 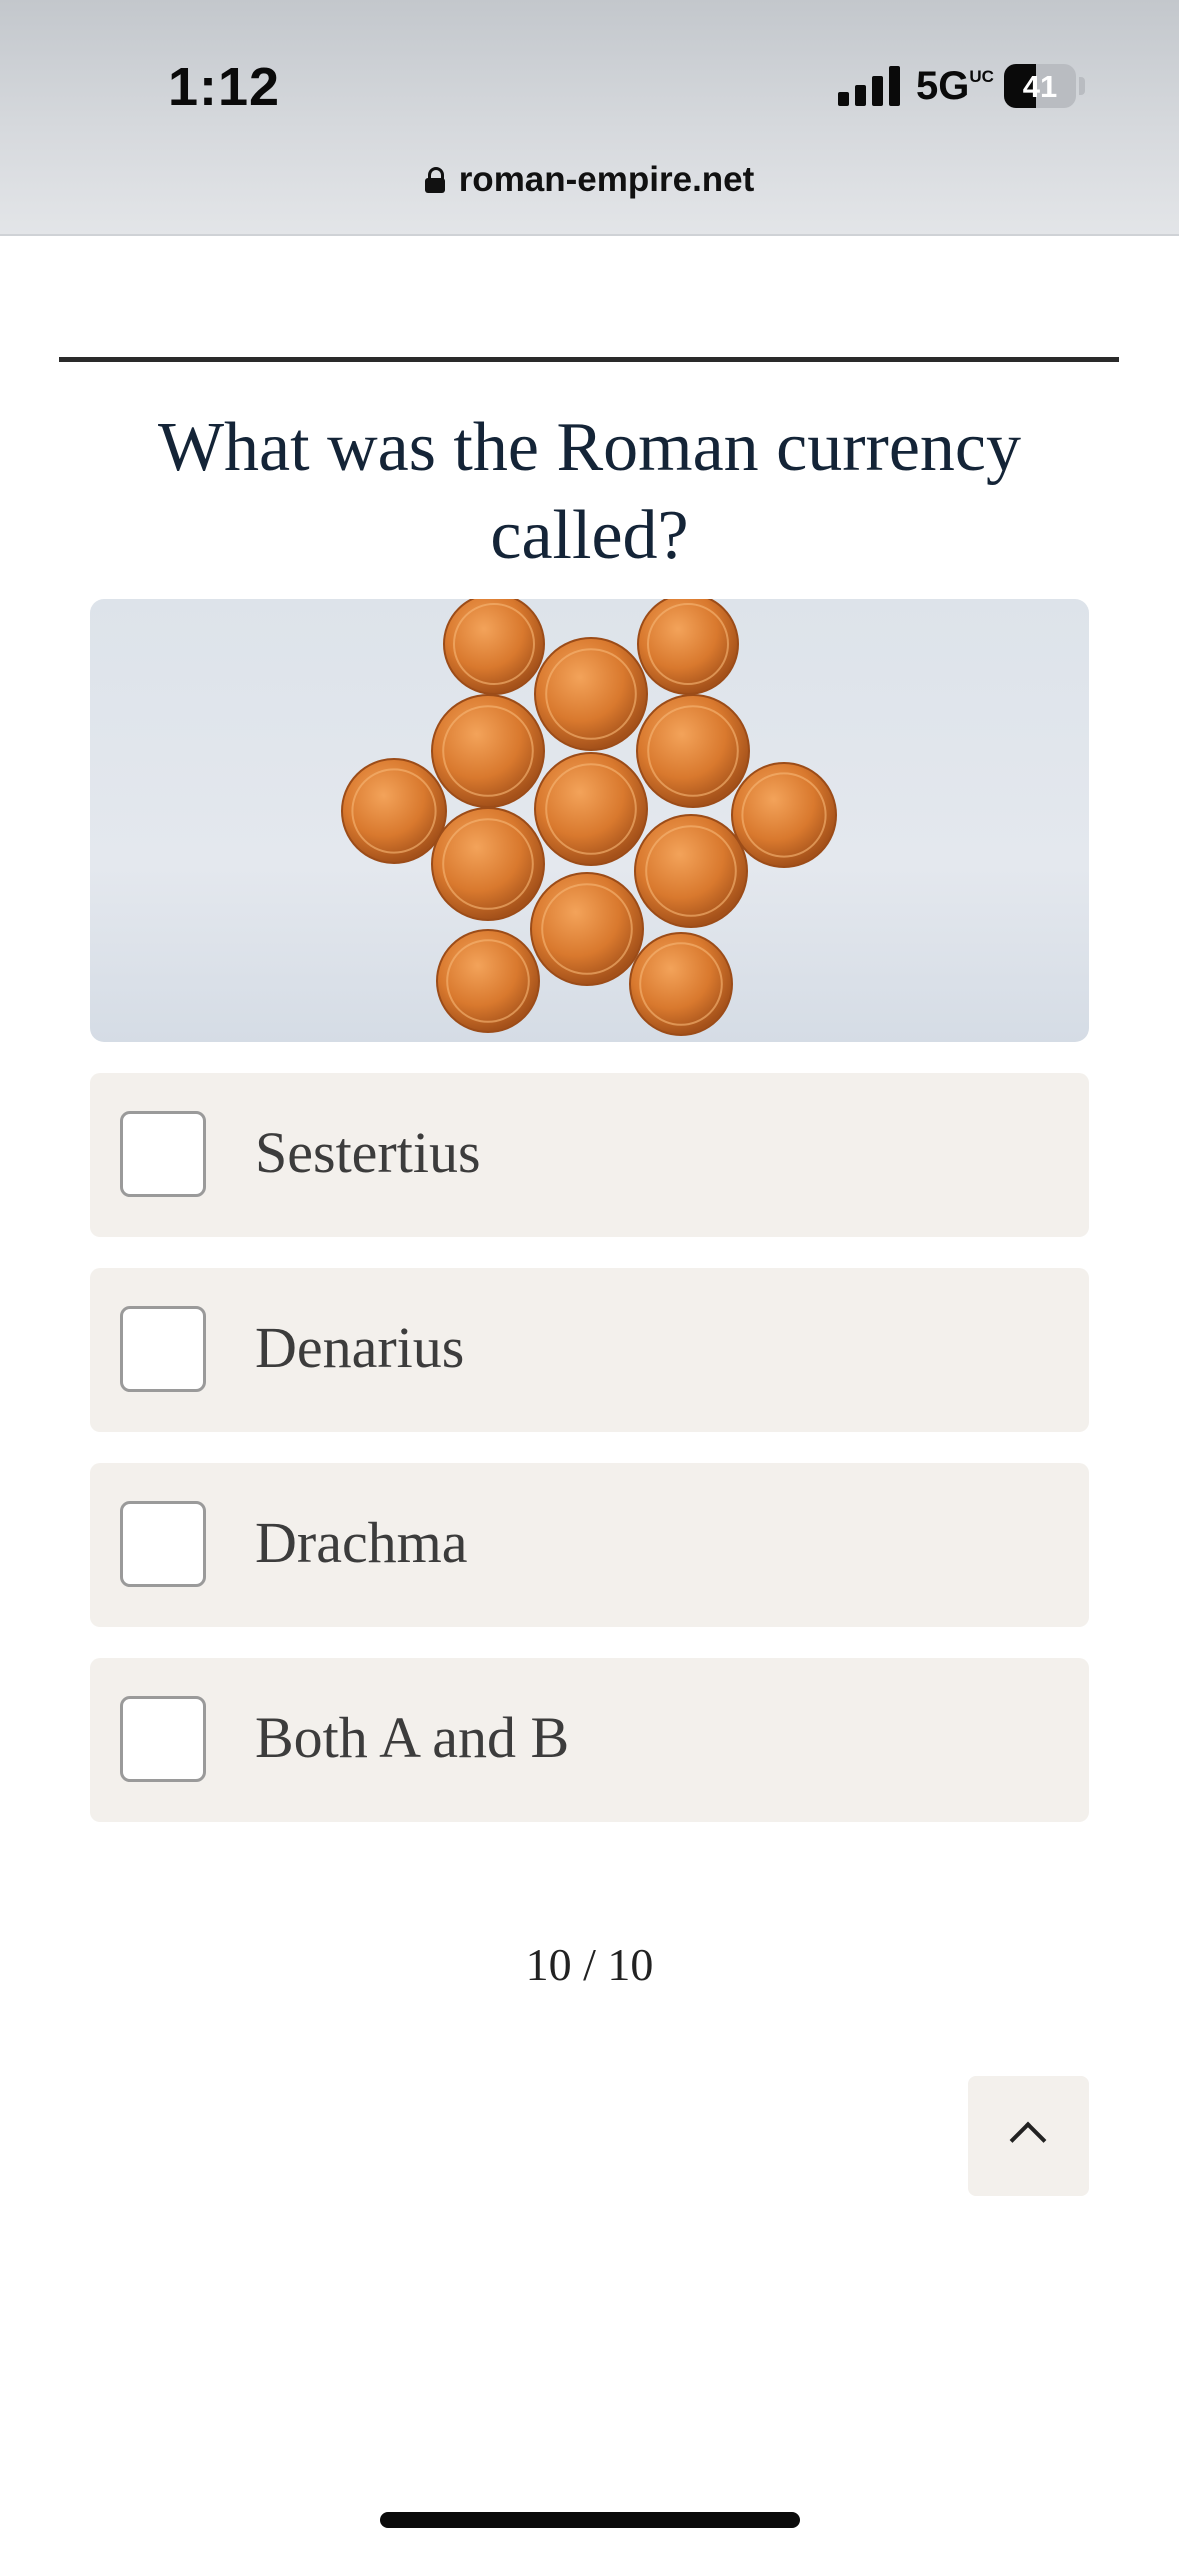 I want to click on url-text: roman-empire.net, so click(x=606, y=179).